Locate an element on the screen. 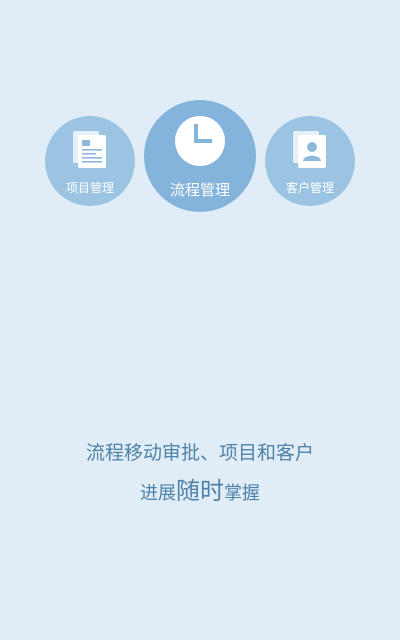  tagline-text-before: 进展 is located at coordinates (158, 493).